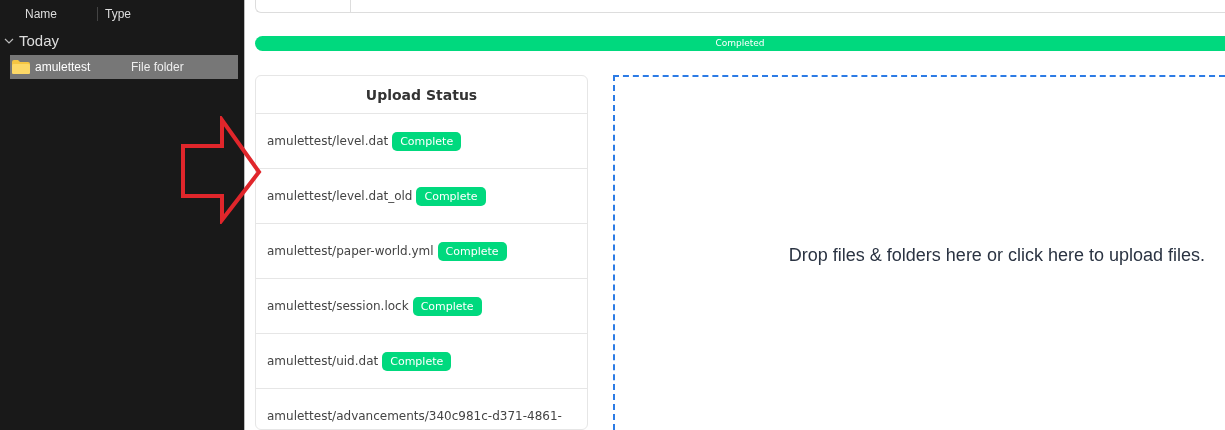 This screenshot has width=1225, height=430. Describe the element at coordinates (996, 255) in the screenshot. I see `dropzone-text: Drop files & folders here or click here to upload files.` at that location.